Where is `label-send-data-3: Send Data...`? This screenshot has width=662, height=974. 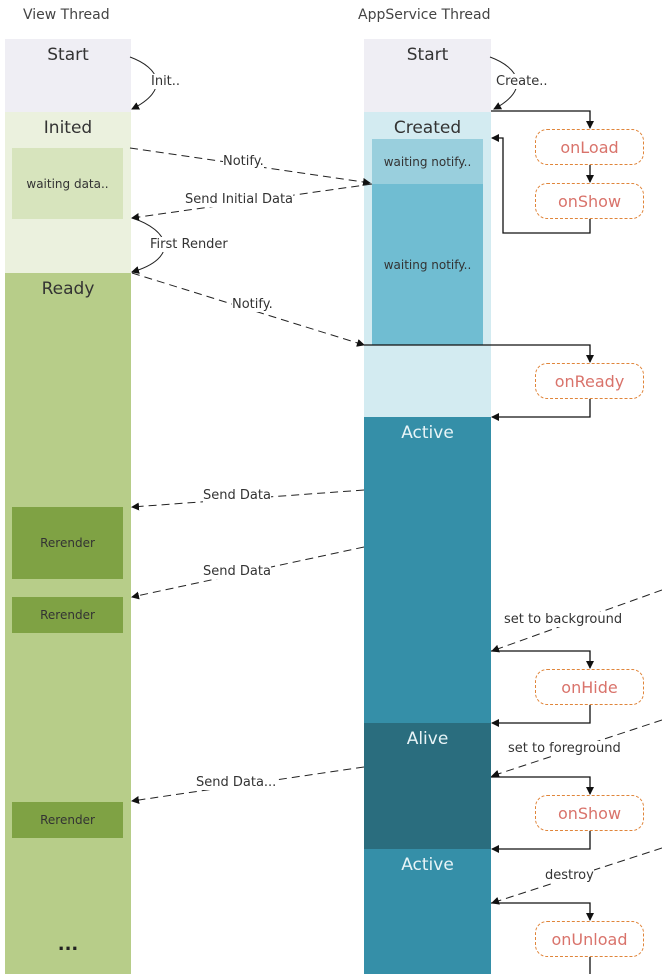
label-send-data-3: Send Data... is located at coordinates (236, 782).